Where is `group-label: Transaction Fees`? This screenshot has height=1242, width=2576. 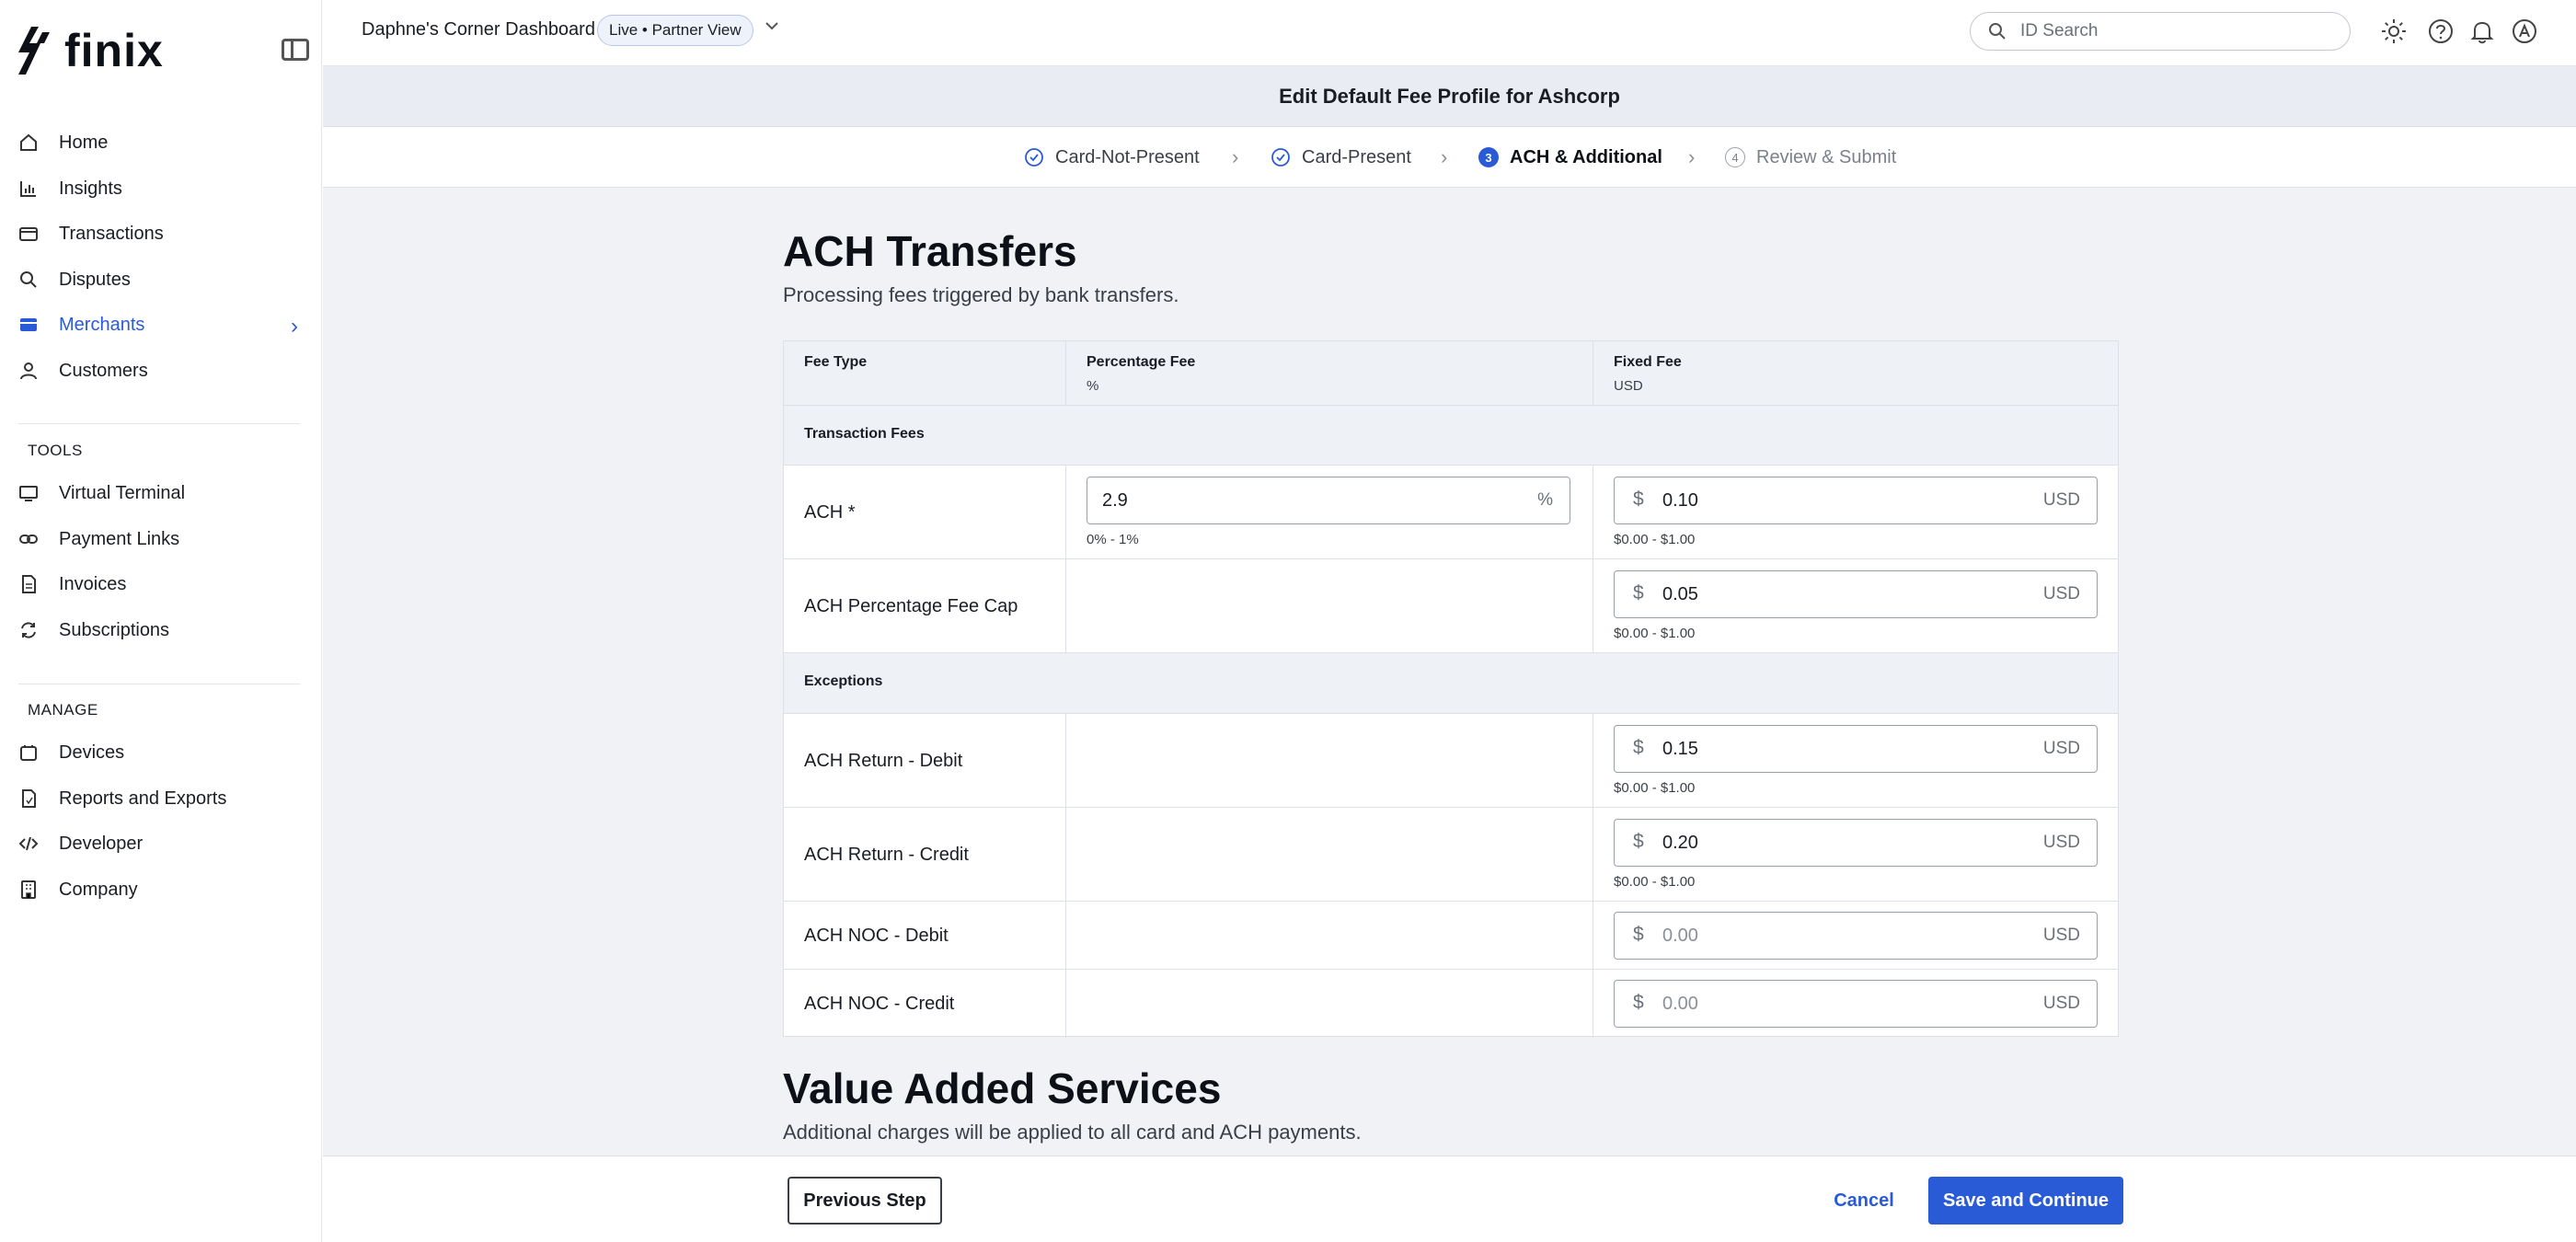
group-label: Transaction Fees is located at coordinates (864, 434).